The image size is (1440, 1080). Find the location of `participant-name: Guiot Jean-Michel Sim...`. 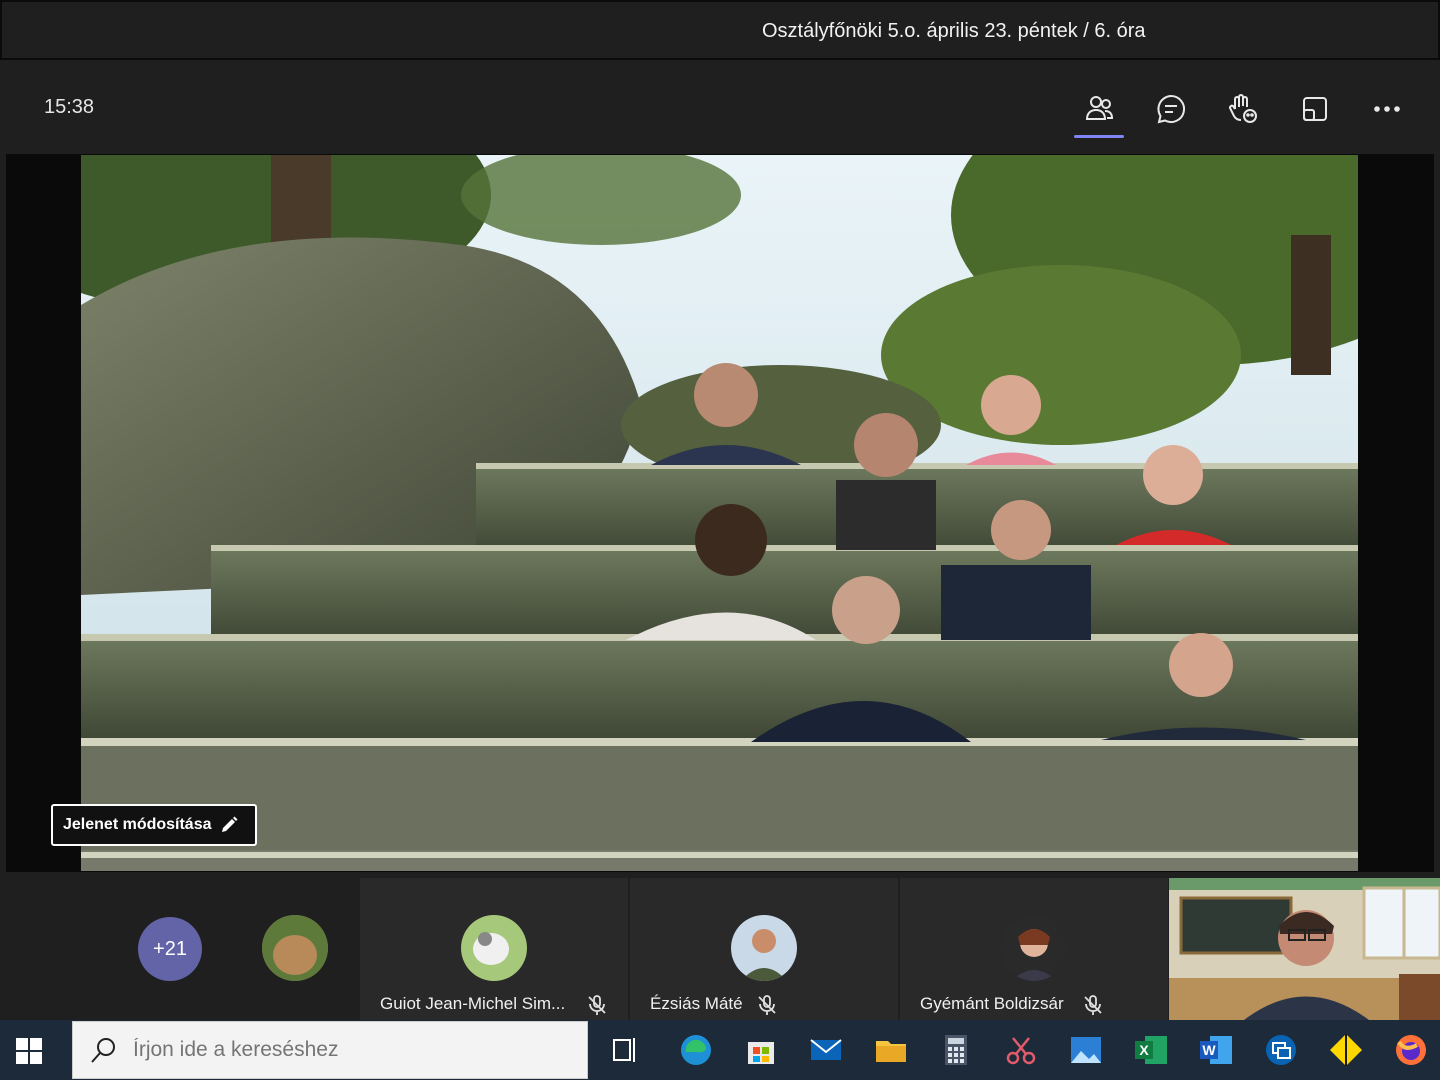

participant-name: Guiot Jean-Michel Sim... is located at coordinates (473, 1003).